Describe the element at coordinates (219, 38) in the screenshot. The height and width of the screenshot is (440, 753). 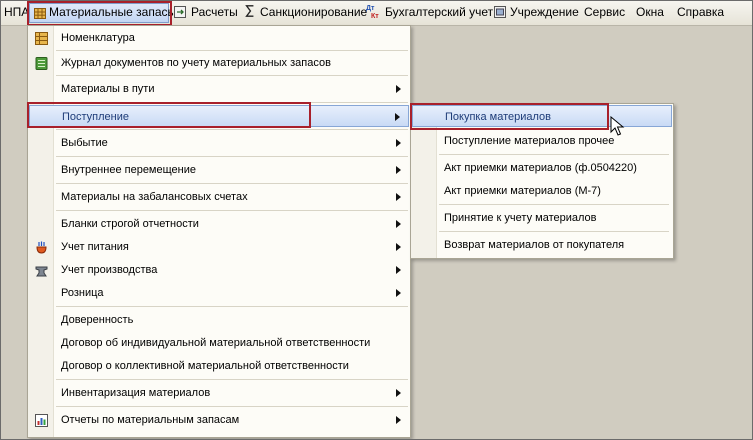
I see `menu-item-nomenclature: Номенклатура` at that location.